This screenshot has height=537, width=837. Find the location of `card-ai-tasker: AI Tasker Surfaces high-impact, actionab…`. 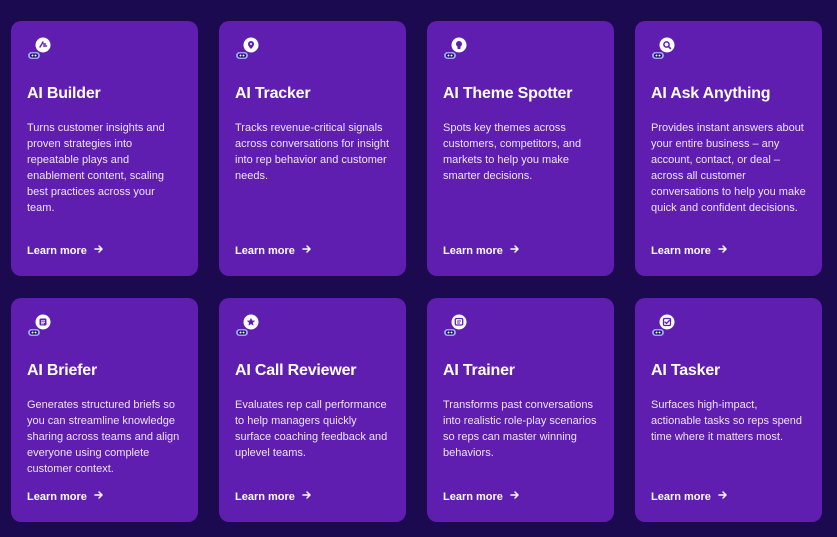

card-ai-tasker: AI Tasker Surfaces high-impact, actionab… is located at coordinates (728, 410).